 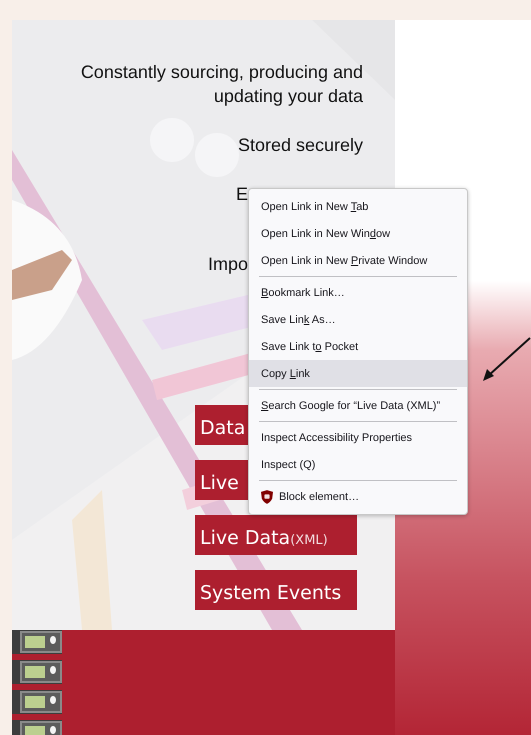 I want to click on tagline: Stored securely, so click(x=300, y=145).